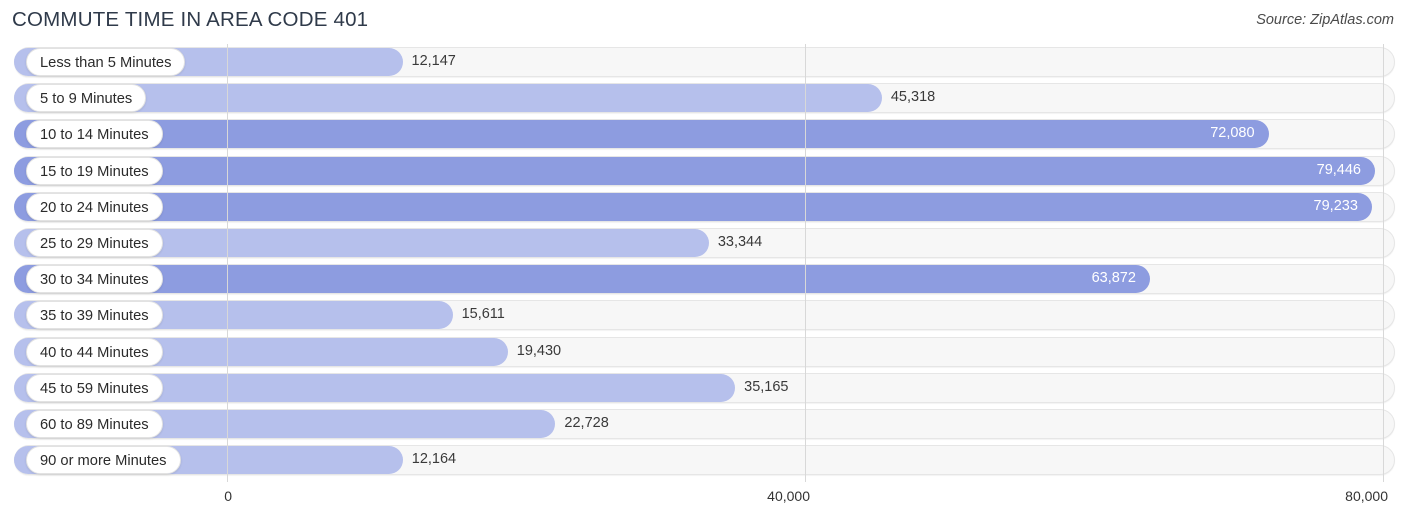 This screenshot has width=1406, height=522. I want to click on page-title: COMMUTE TIME IN AREA CODE 401, so click(190, 19).